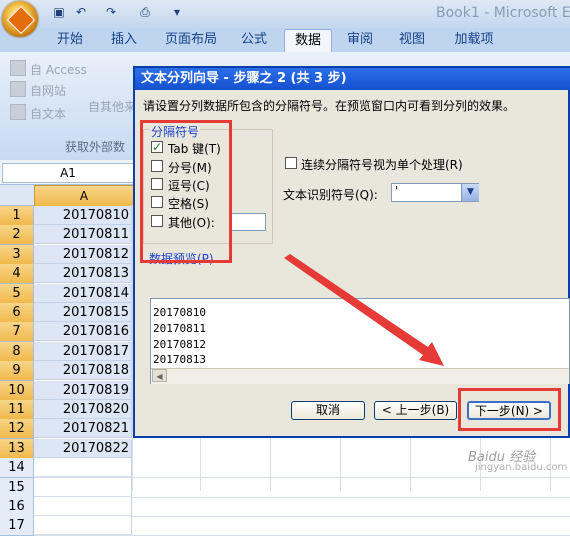 This screenshot has height=536, width=570. What do you see at coordinates (84, 196) in the screenshot?
I see `column-header-a: A` at bounding box center [84, 196].